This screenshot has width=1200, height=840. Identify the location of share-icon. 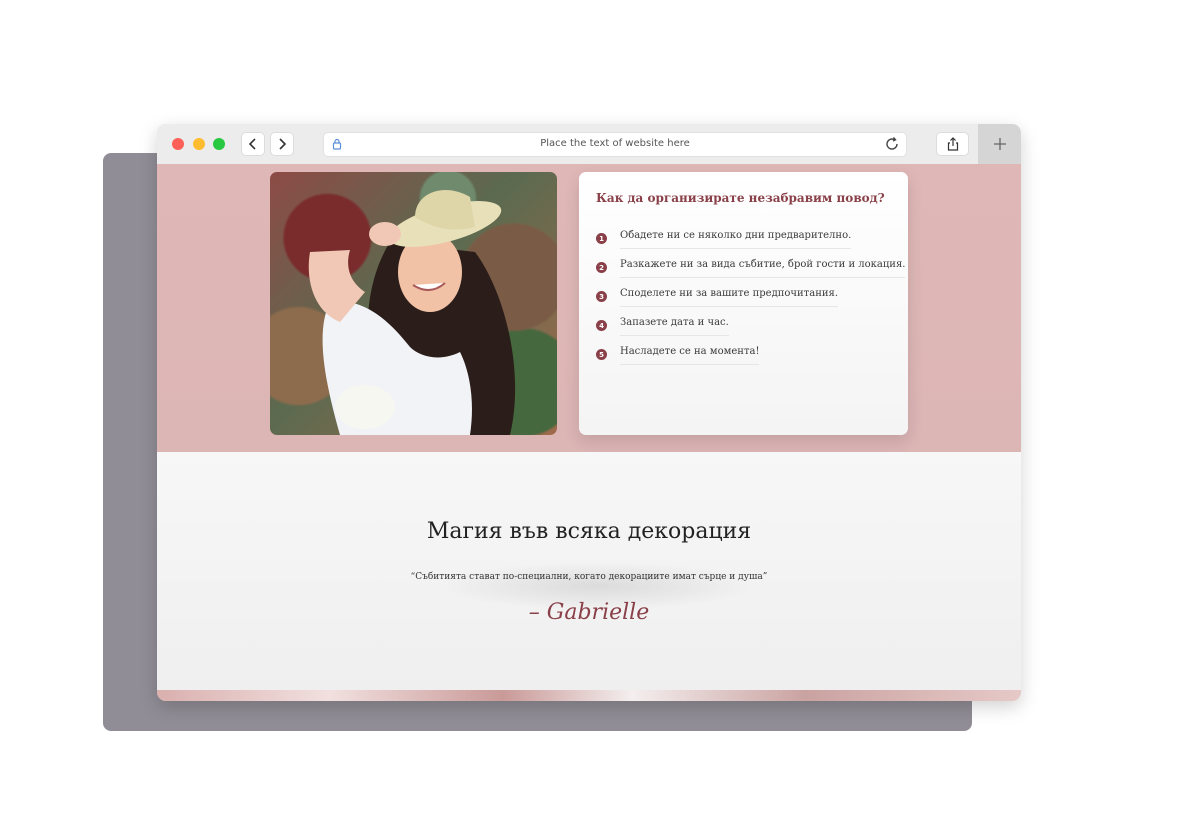
(952, 144).